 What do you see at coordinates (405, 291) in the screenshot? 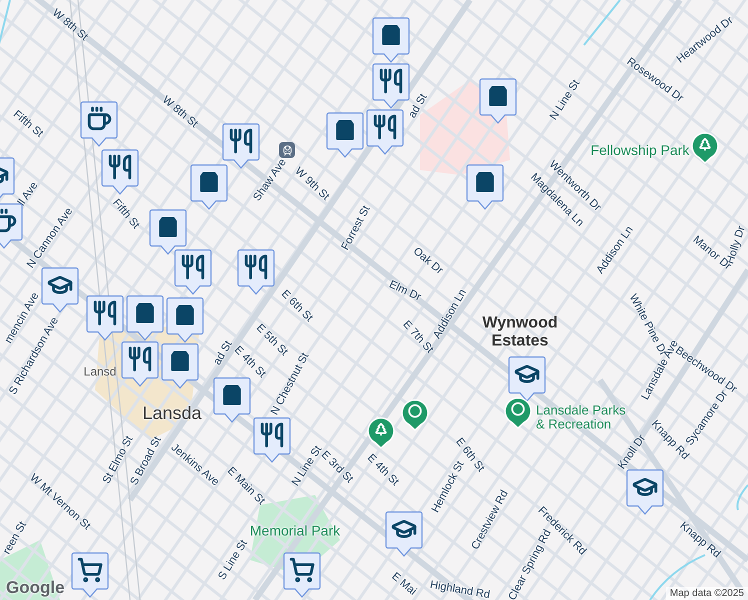
I see `street-label: Elm Dr` at bounding box center [405, 291].